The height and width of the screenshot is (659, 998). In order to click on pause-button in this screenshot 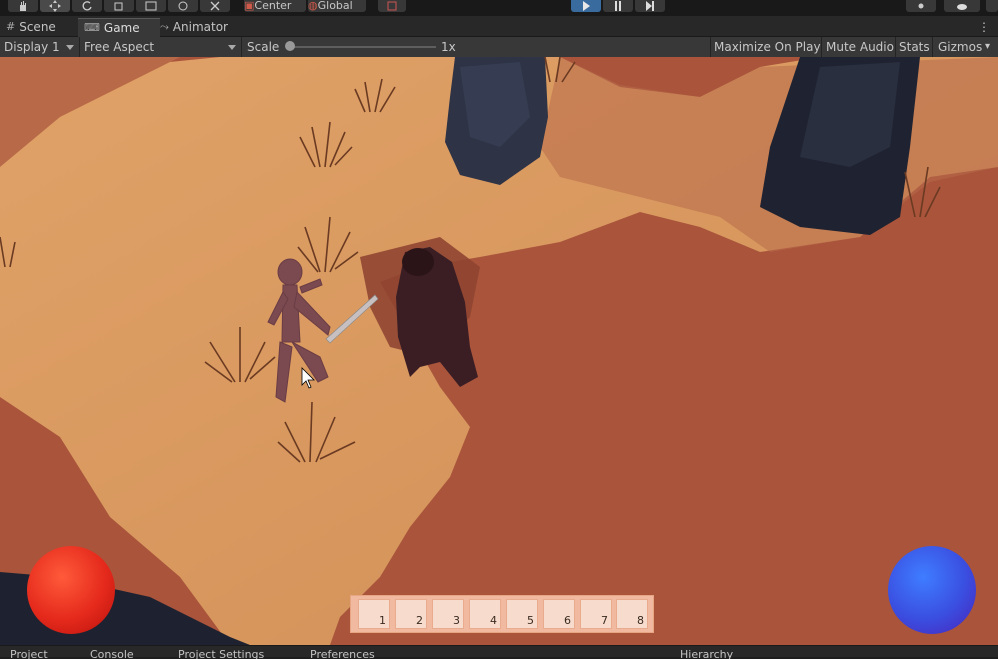, I will do `click(618, 6)`.